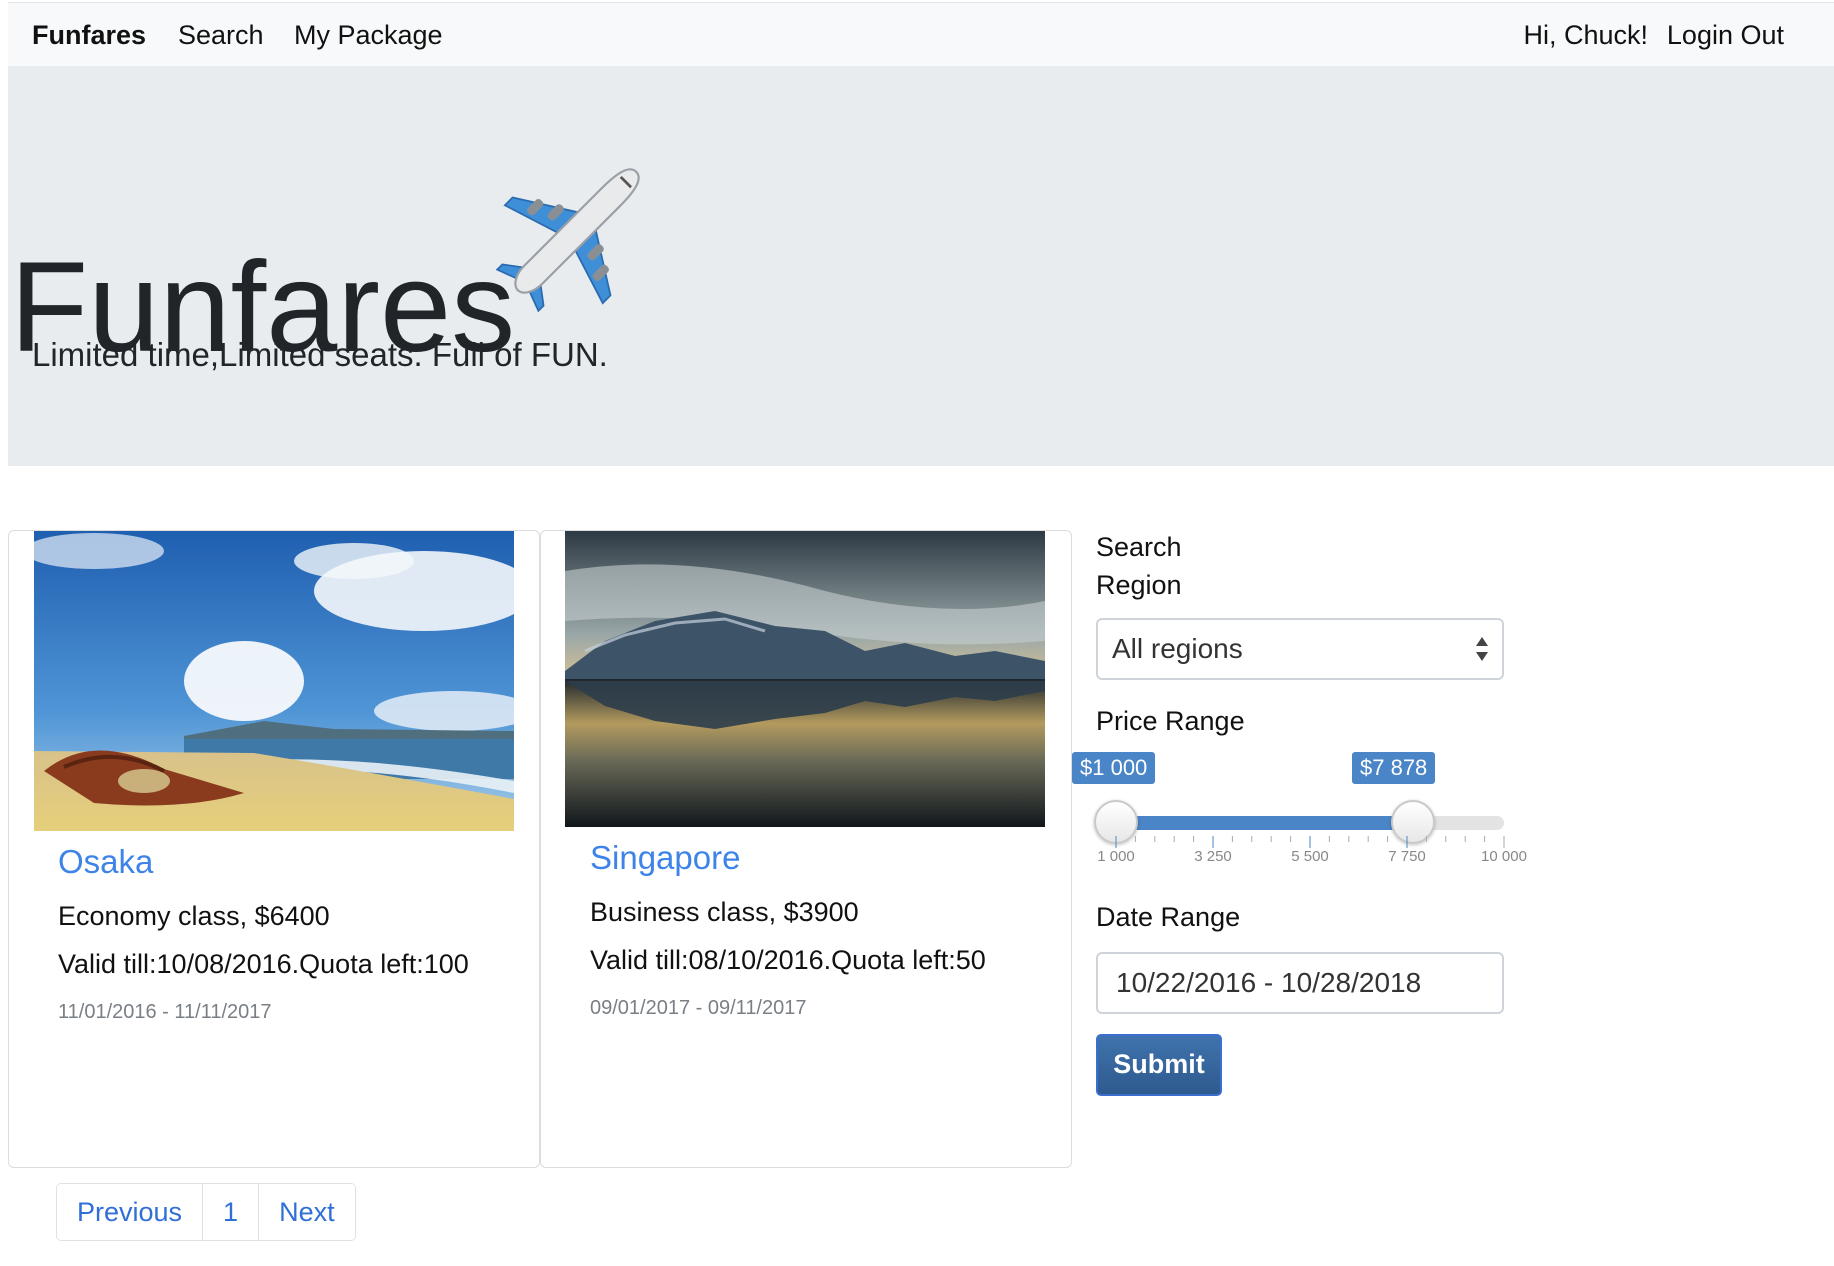 The image size is (1834, 1266). What do you see at coordinates (105, 862) in the screenshot?
I see `card-title-link: Osaka` at bounding box center [105, 862].